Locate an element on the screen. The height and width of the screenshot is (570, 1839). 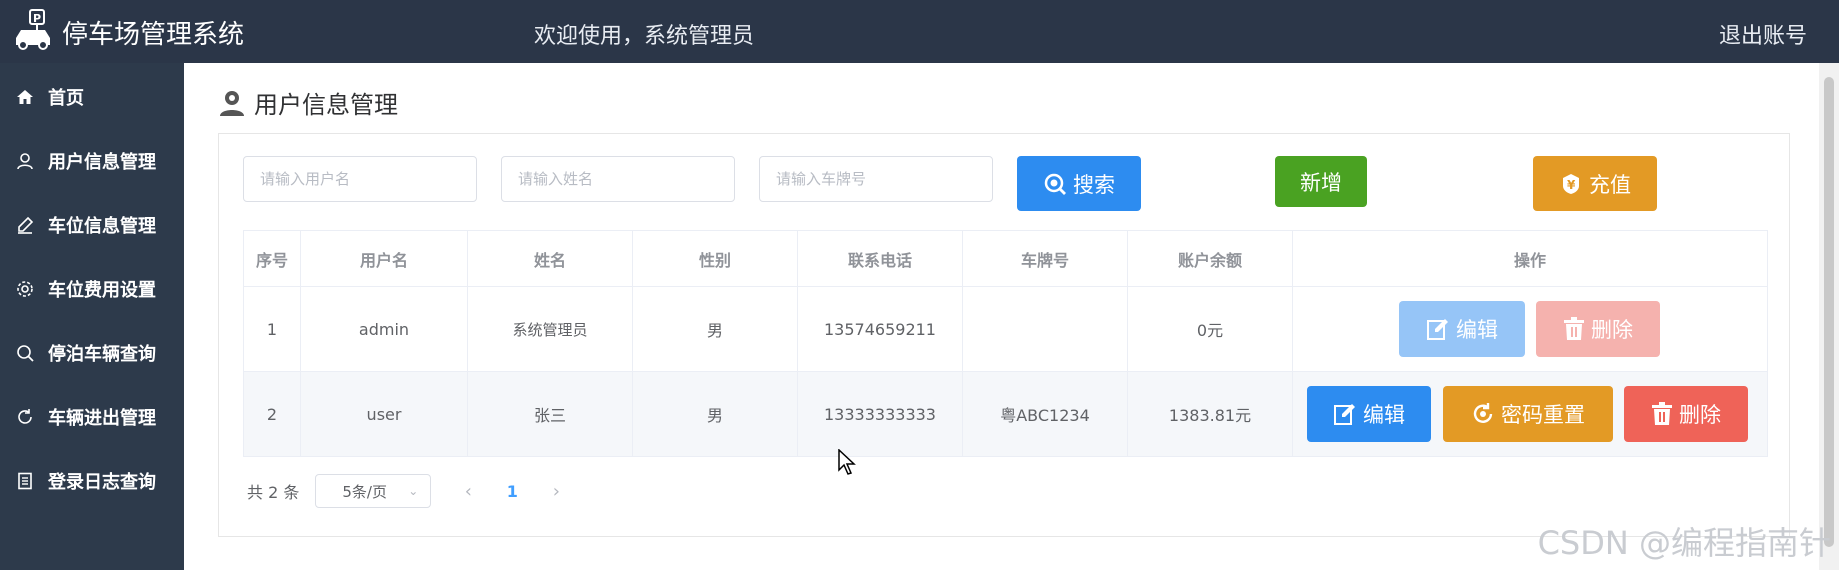
cell-username: admin is located at coordinates (384, 329).